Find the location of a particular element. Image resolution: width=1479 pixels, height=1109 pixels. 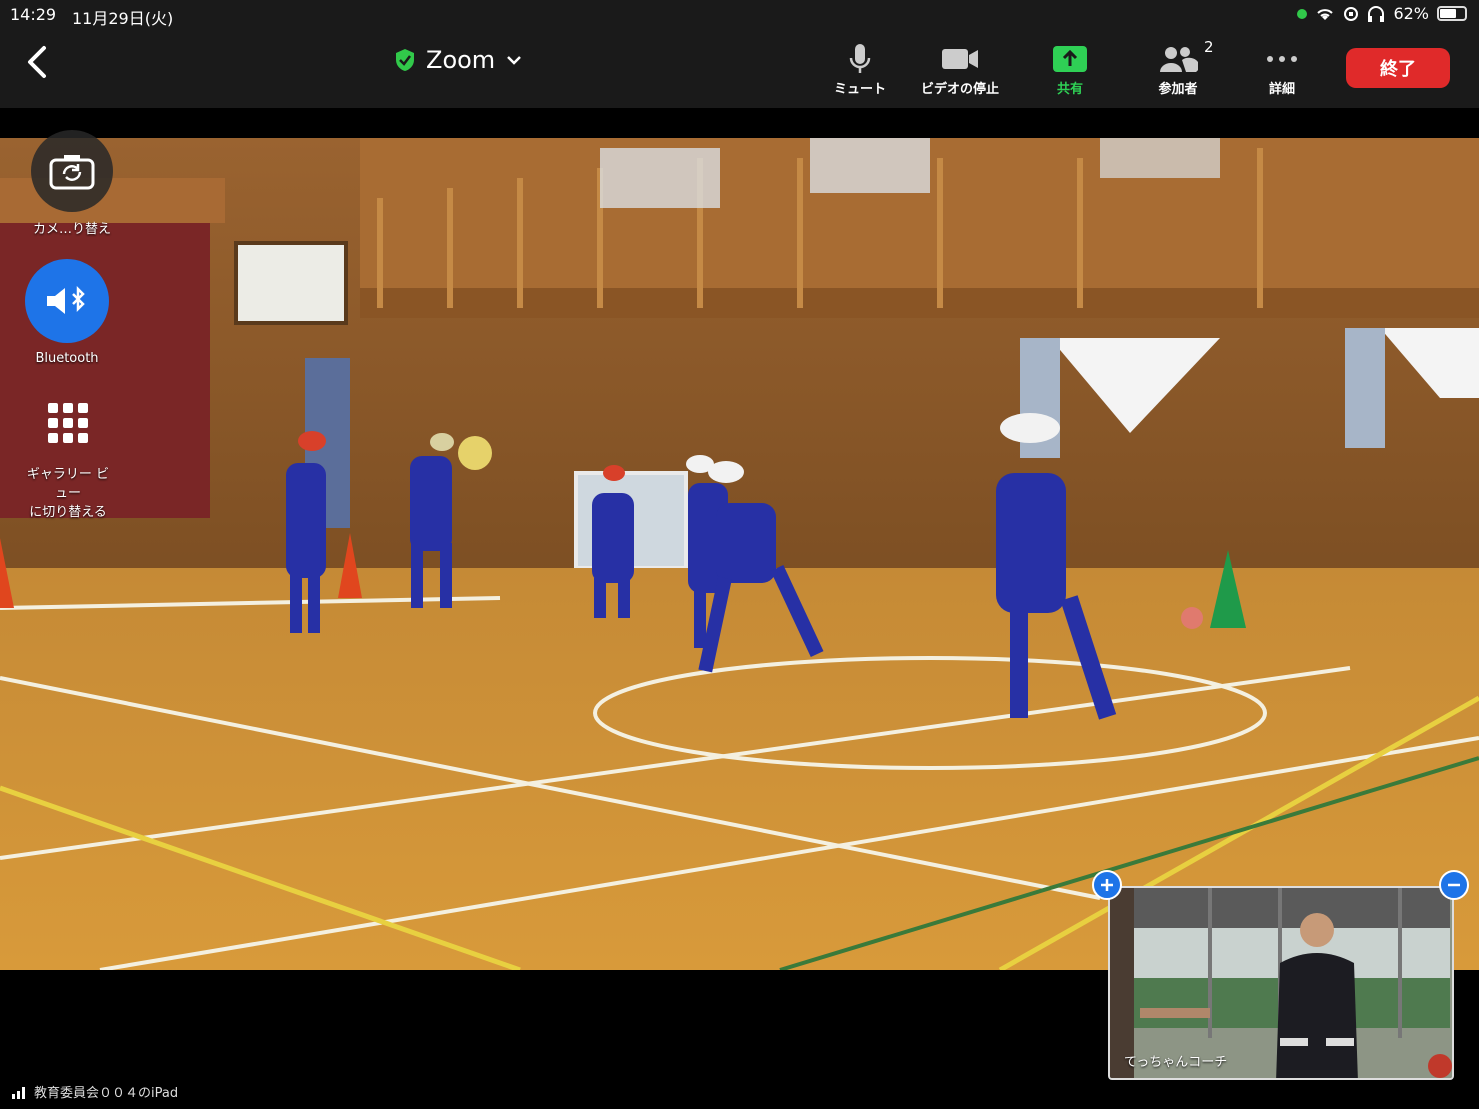

end-meeting-button: 終了 is located at coordinates (1398, 68).